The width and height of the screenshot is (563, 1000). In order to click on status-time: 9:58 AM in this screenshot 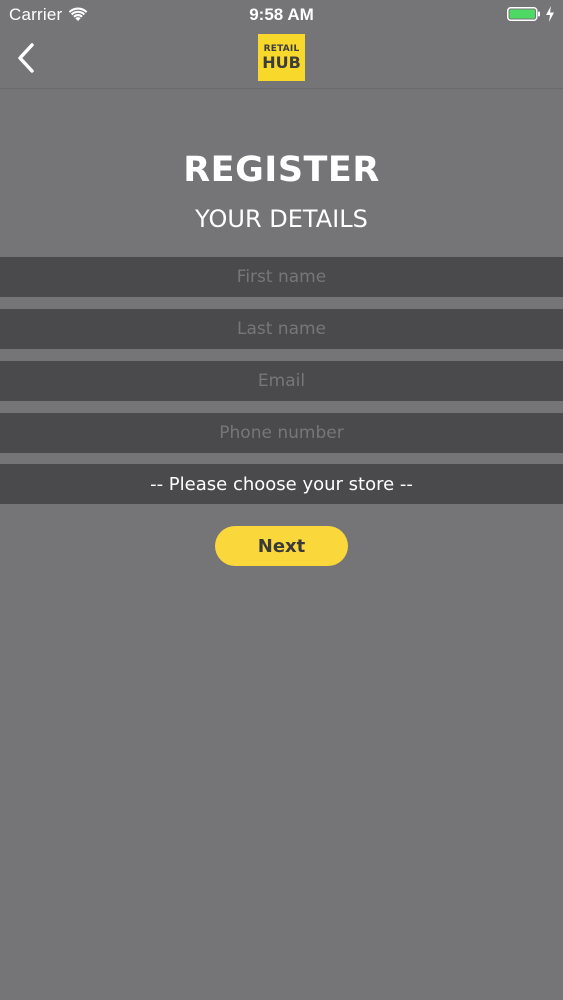, I will do `click(281, 14)`.